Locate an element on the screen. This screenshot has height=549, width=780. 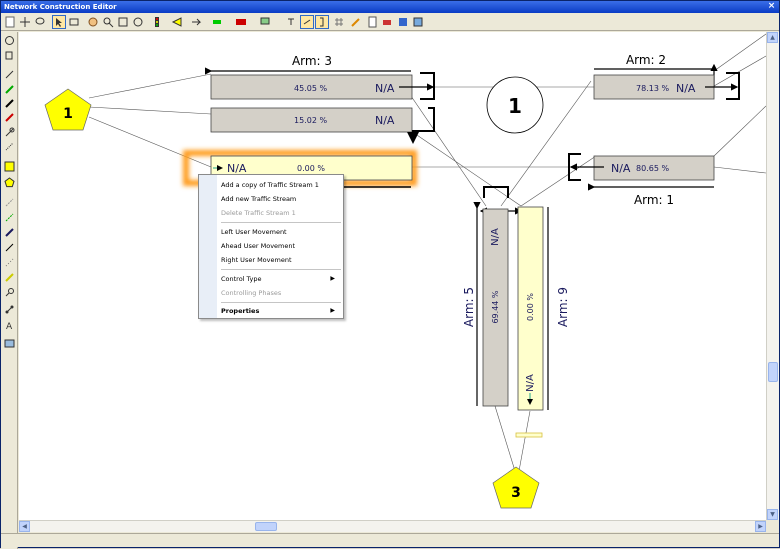
print-icon is located at coordinates (387, 22).